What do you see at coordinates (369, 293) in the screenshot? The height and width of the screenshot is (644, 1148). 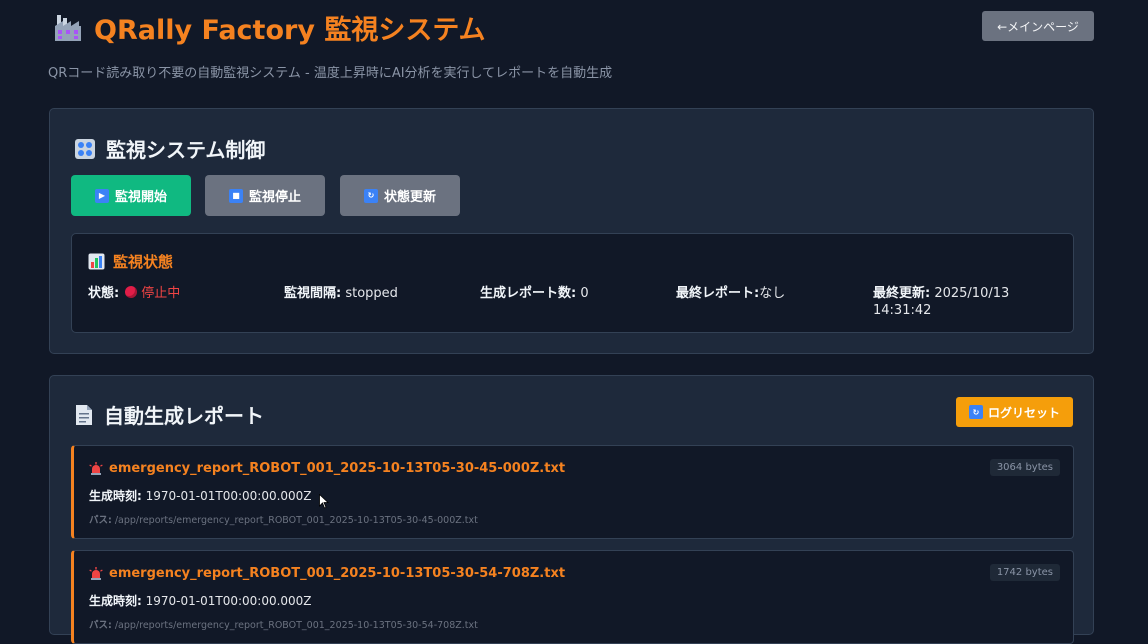 I see `status-interval-value: stopped` at bounding box center [369, 293].